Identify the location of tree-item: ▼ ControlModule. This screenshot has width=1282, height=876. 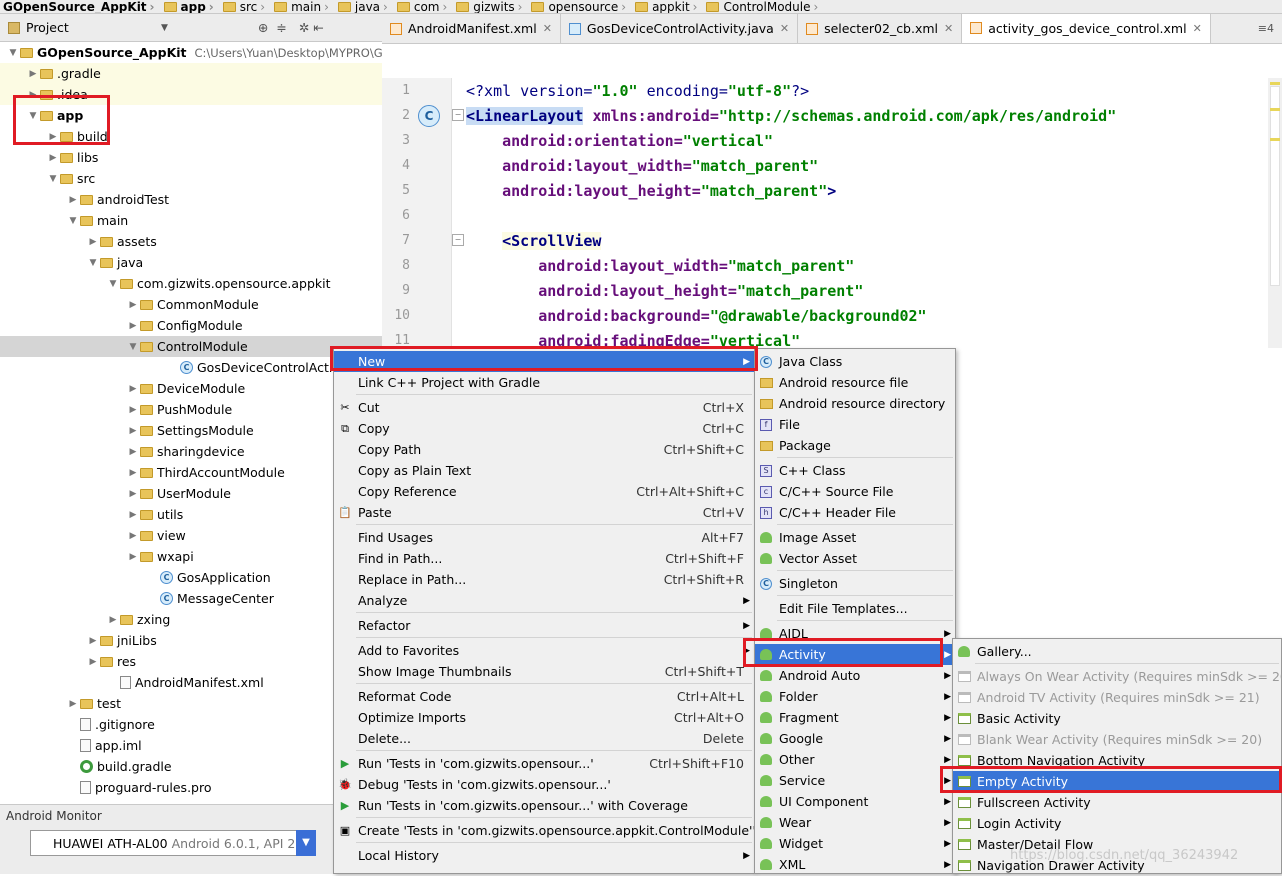
(191, 346).